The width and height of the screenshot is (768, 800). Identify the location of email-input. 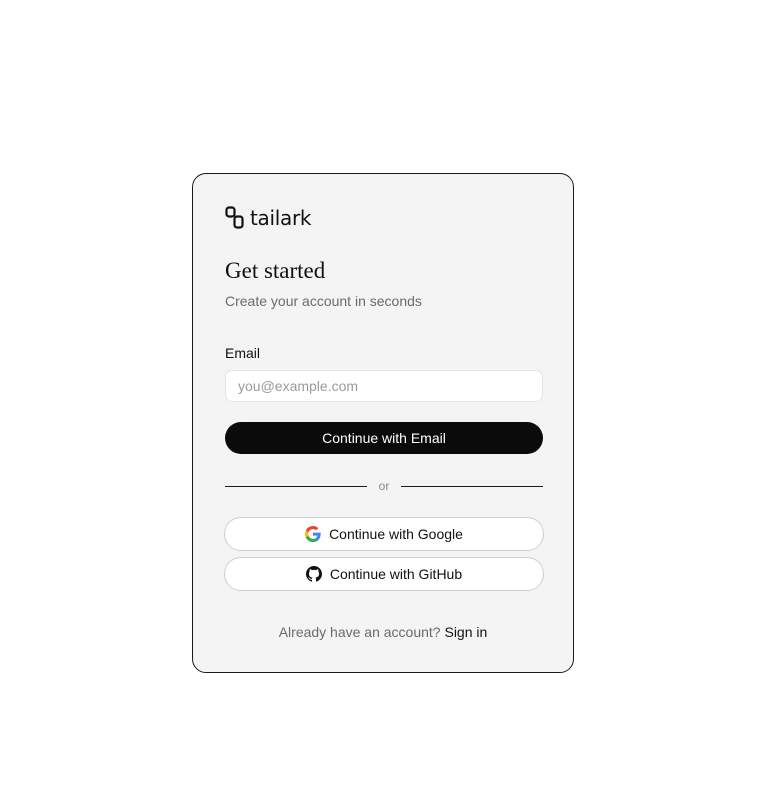
(384, 386).